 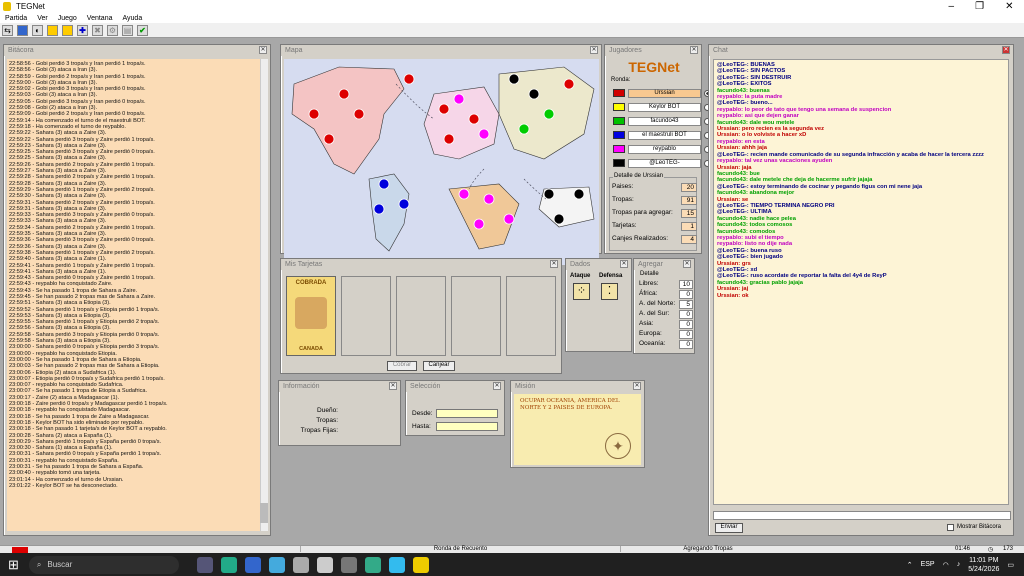 What do you see at coordinates (67, 18) in the screenshot?
I see `menu-juego: Juego` at bounding box center [67, 18].